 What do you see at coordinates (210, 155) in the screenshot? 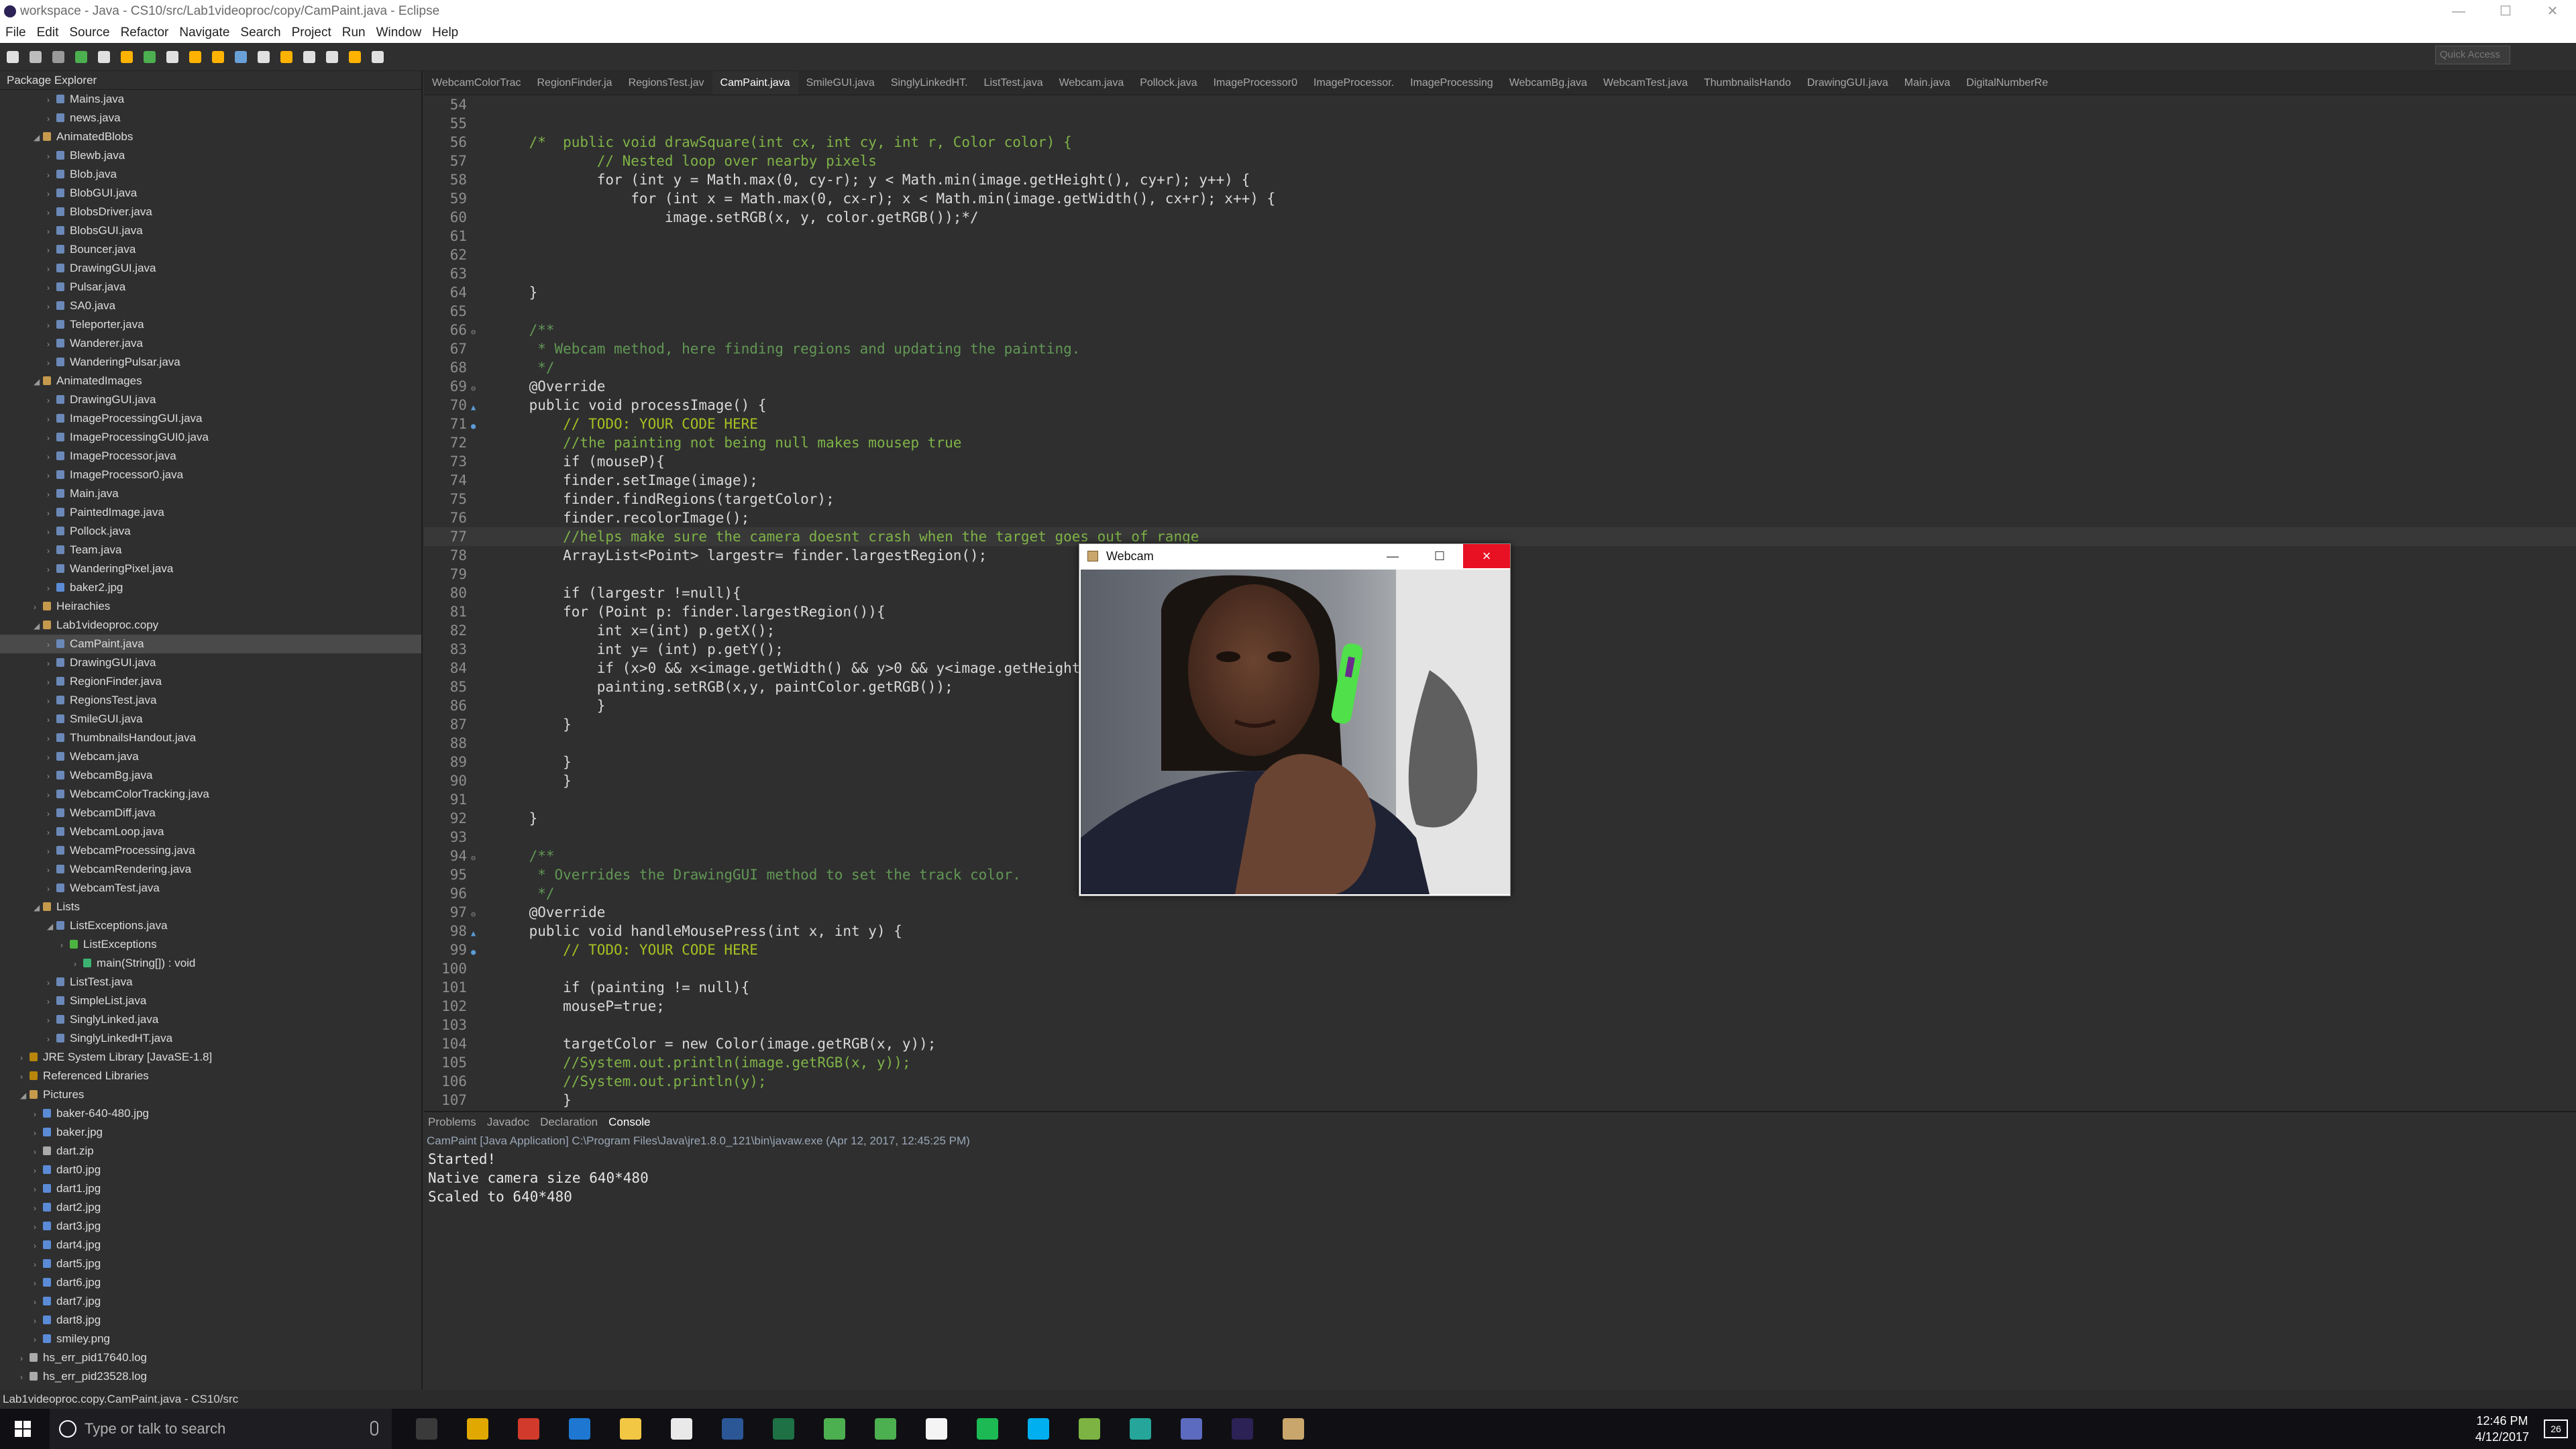
I see `tree-item: › Blewb.java` at bounding box center [210, 155].